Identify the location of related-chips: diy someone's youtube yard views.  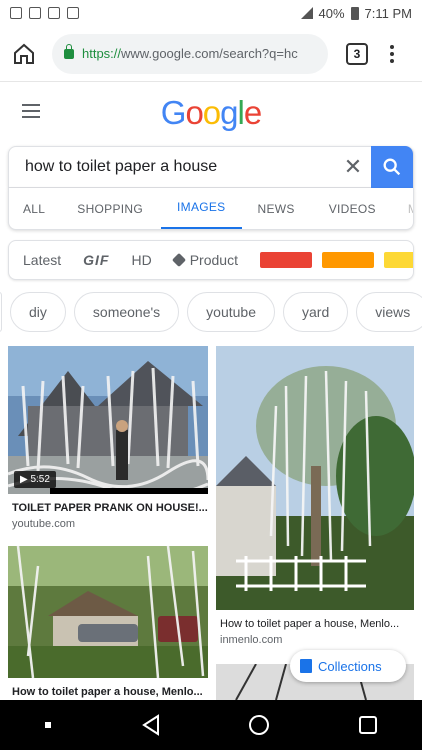
(211, 313).